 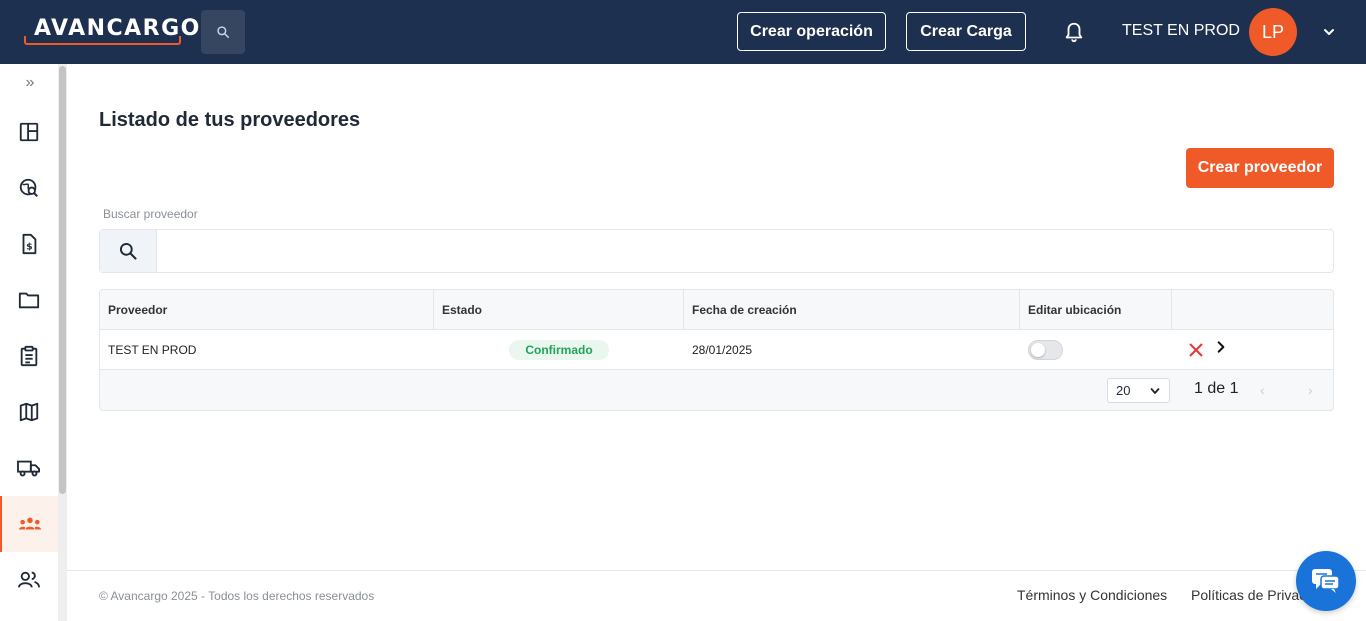 I want to click on sidebar-item-invoices: $, so click(x=29, y=244).